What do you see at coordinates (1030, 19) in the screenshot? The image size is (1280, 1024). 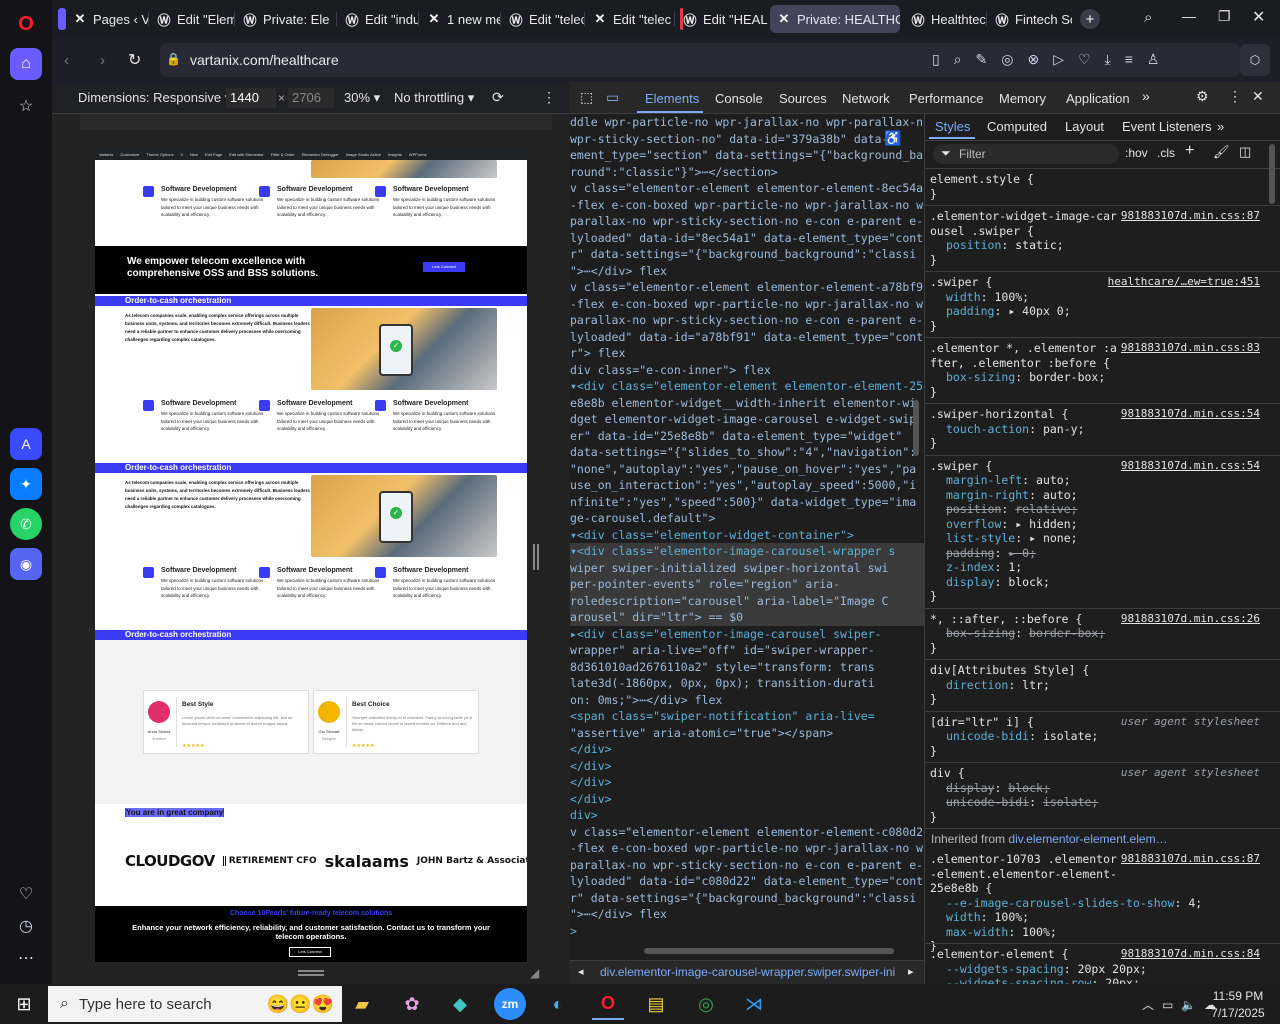 I see `browser-tab: Ⓦ Fintech So` at bounding box center [1030, 19].